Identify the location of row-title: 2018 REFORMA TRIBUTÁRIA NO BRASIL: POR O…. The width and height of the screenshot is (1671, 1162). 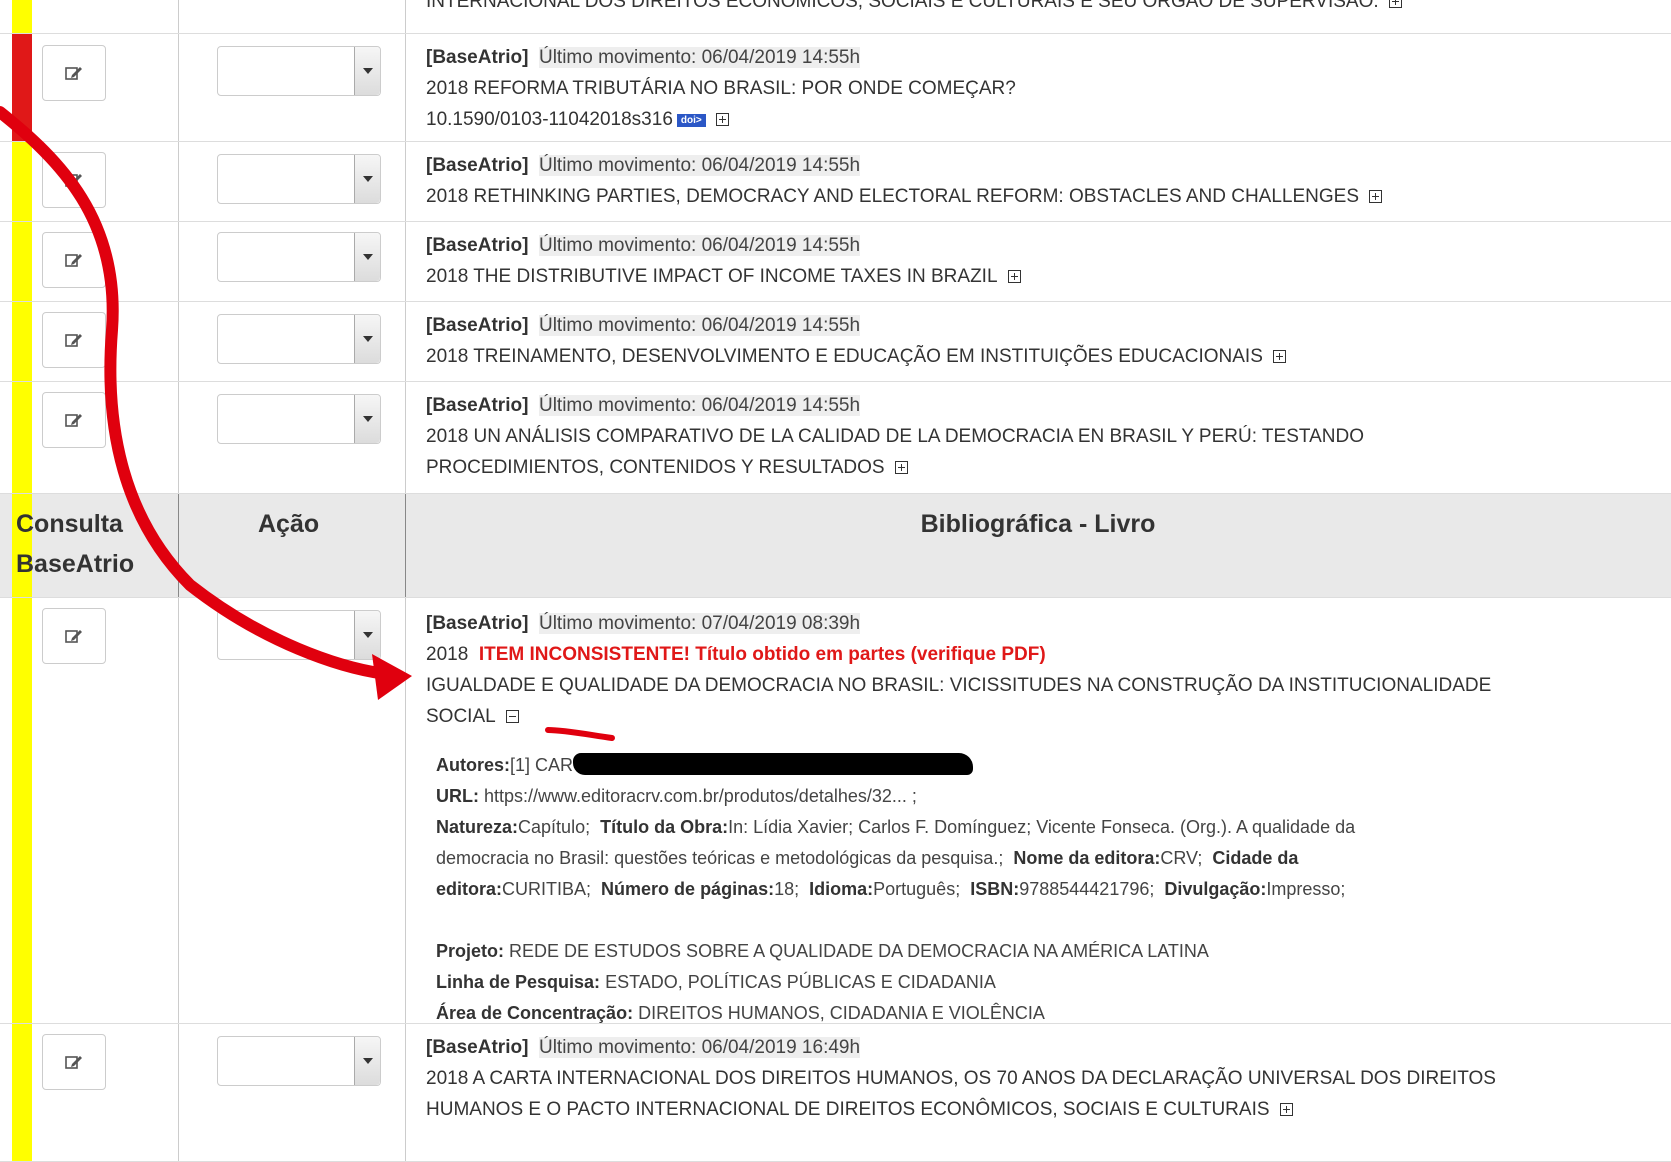
(721, 88).